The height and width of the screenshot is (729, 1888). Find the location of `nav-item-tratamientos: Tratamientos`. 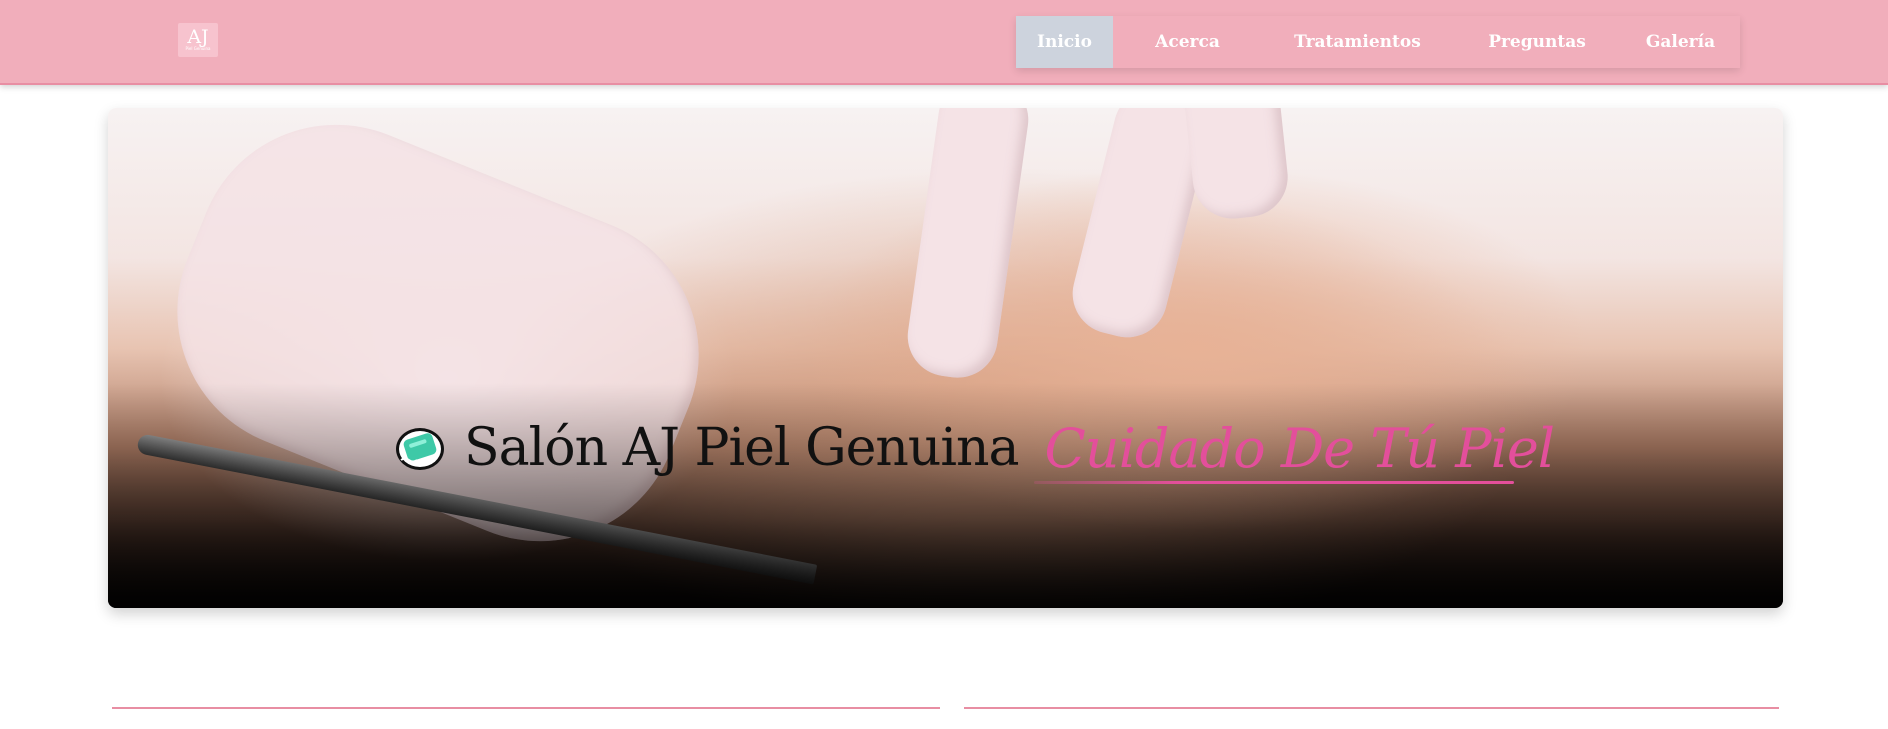

nav-item-tratamientos: Tratamientos is located at coordinates (1357, 42).